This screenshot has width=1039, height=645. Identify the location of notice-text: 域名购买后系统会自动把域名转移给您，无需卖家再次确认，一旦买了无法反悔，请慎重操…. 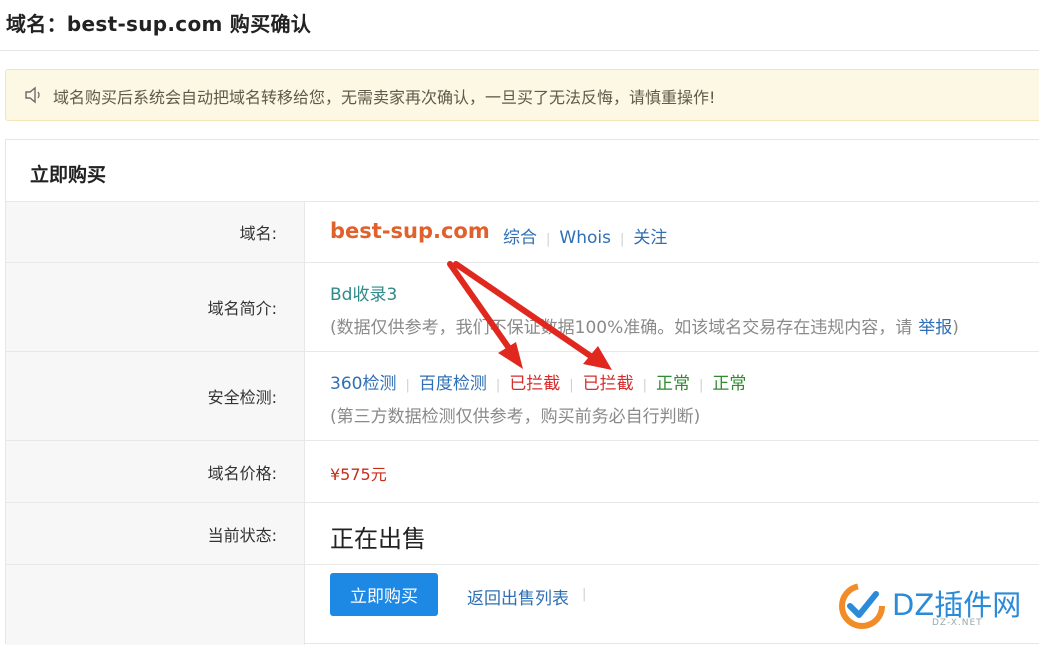
(384, 97).